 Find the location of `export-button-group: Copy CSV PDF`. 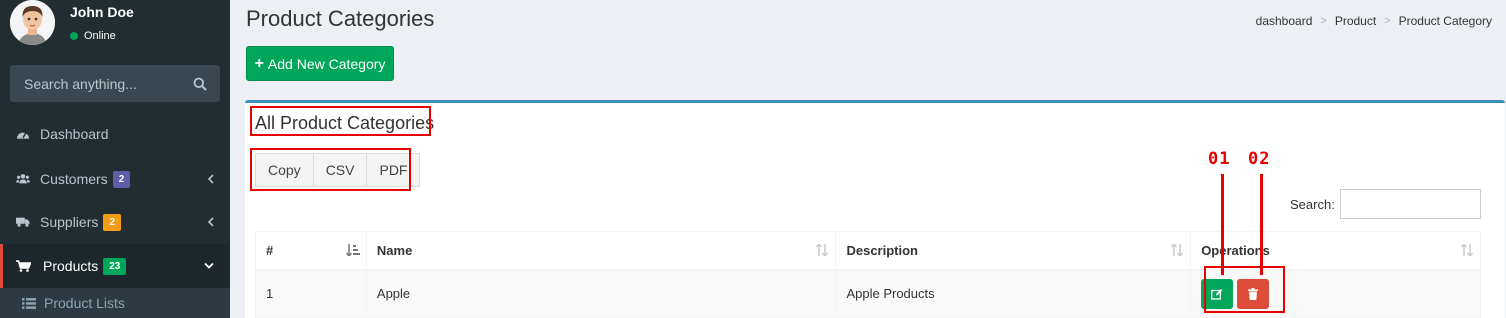

export-button-group: Copy CSV PDF is located at coordinates (338, 170).